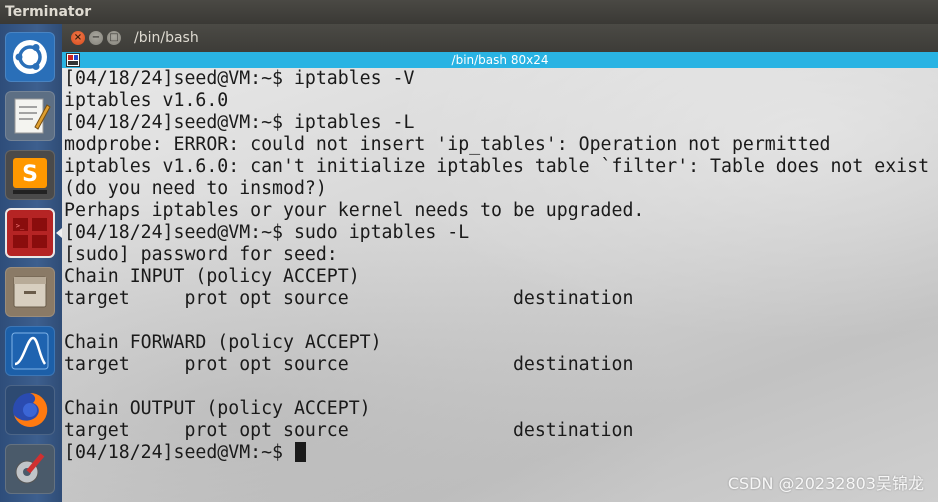  I want to click on tab-title: /bin/bash 80x24, so click(500, 60).